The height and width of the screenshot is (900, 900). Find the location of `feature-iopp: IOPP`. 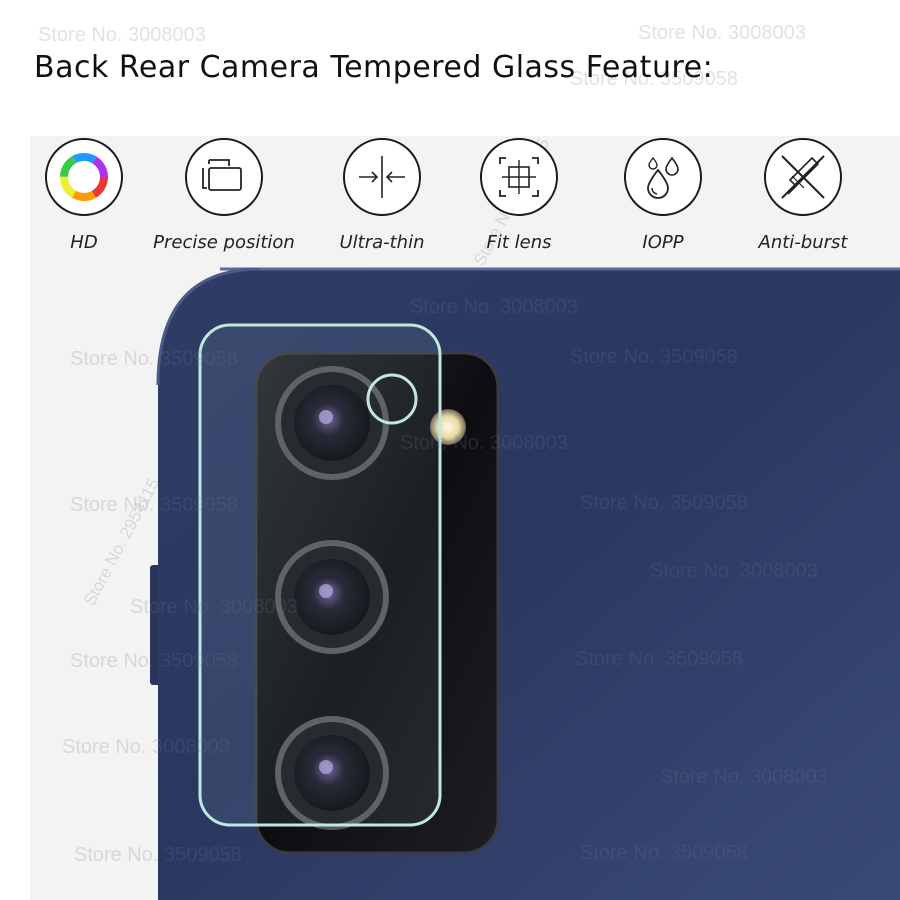

feature-iopp: IOPP is located at coordinates (663, 195).